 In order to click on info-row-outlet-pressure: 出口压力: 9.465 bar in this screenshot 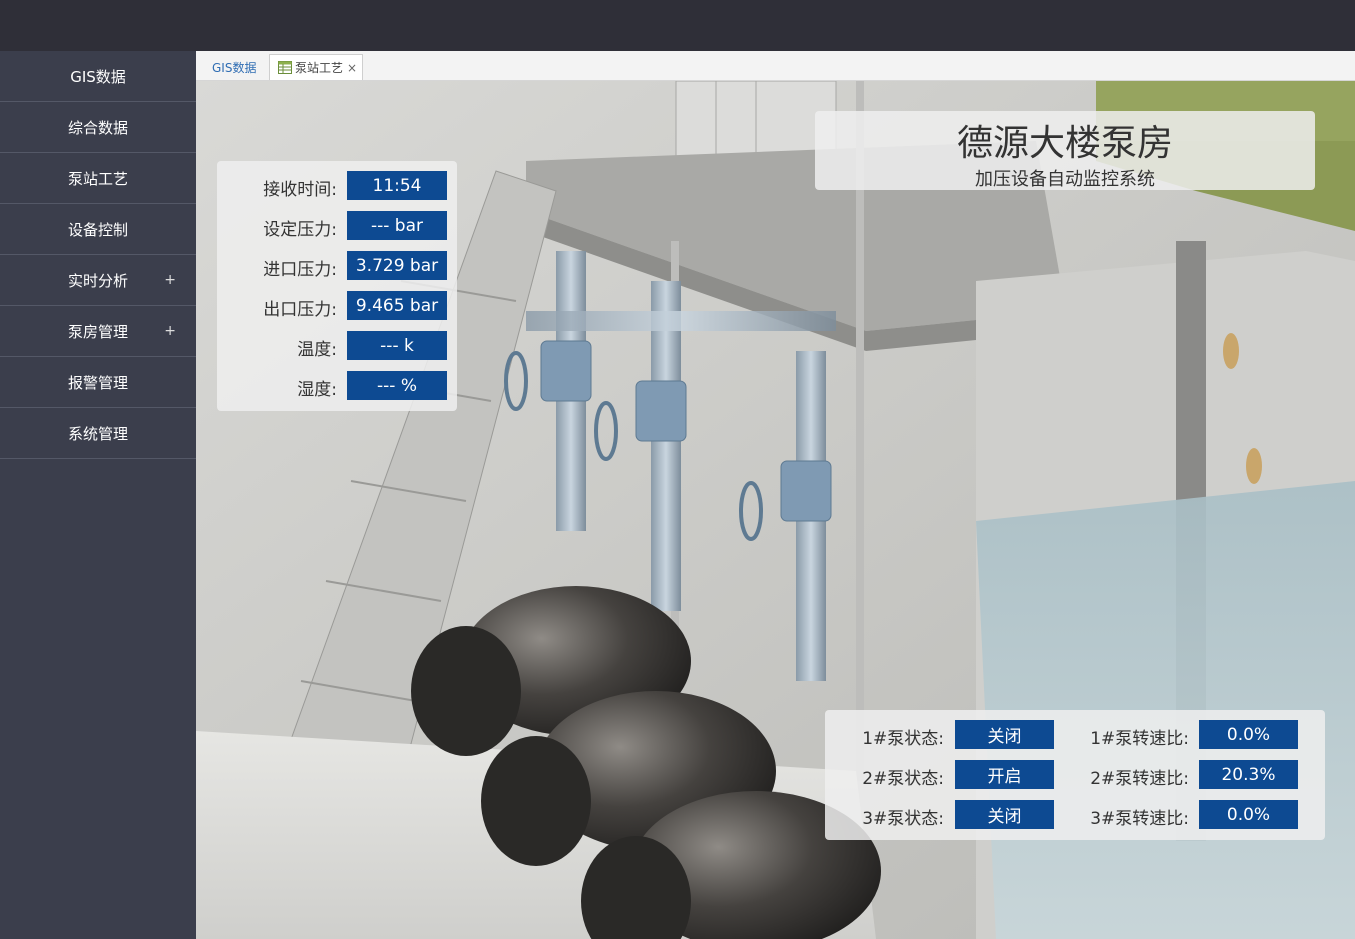, I will do `click(337, 306)`.